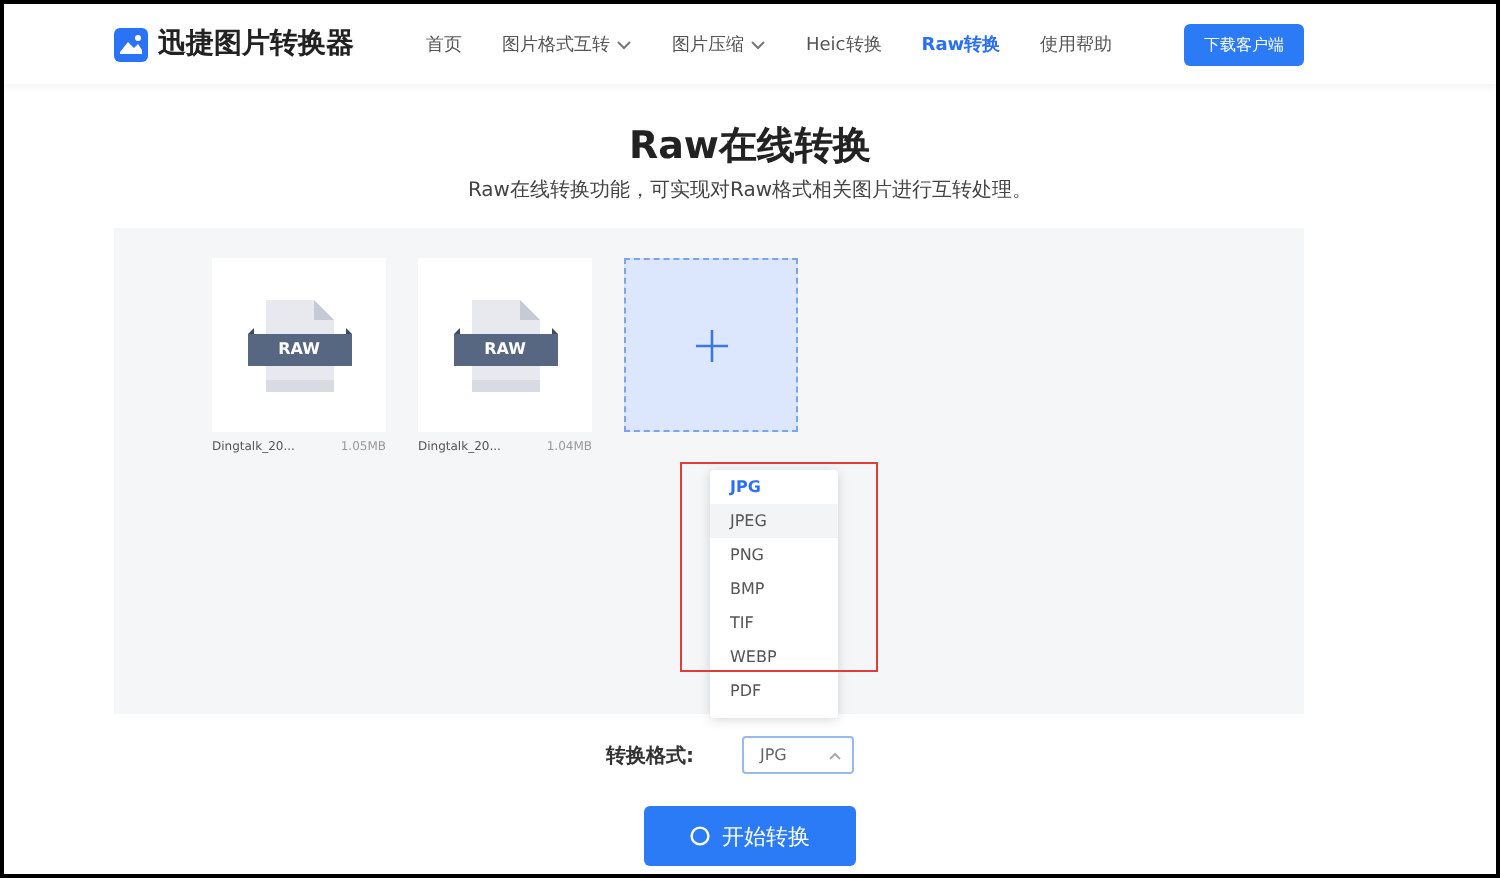  I want to click on nav-link: 首页, so click(444, 44).